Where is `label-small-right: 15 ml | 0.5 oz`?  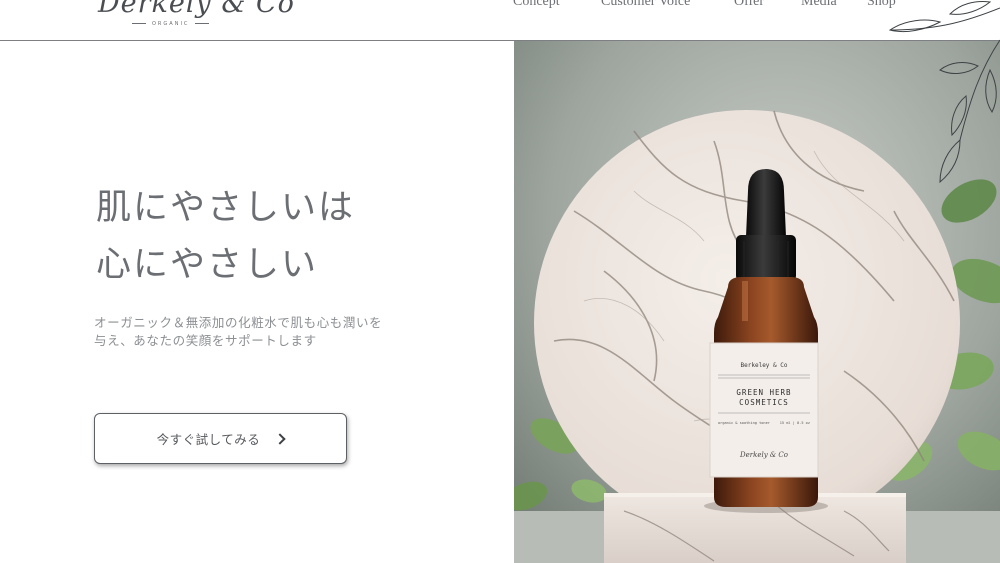
label-small-right: 15 ml | 0.5 oz is located at coordinates (795, 423).